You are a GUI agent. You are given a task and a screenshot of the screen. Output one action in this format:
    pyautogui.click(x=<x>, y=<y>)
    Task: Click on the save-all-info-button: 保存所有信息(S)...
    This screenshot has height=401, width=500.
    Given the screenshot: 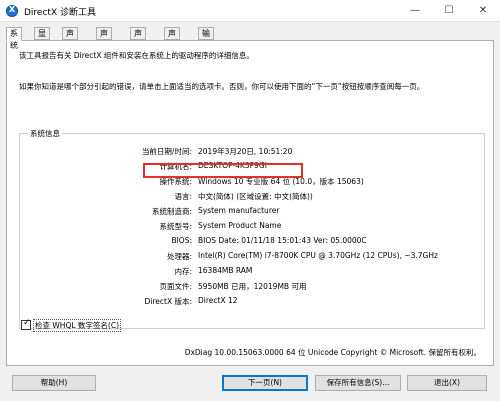 What is the action you would take?
    pyautogui.click(x=358, y=383)
    